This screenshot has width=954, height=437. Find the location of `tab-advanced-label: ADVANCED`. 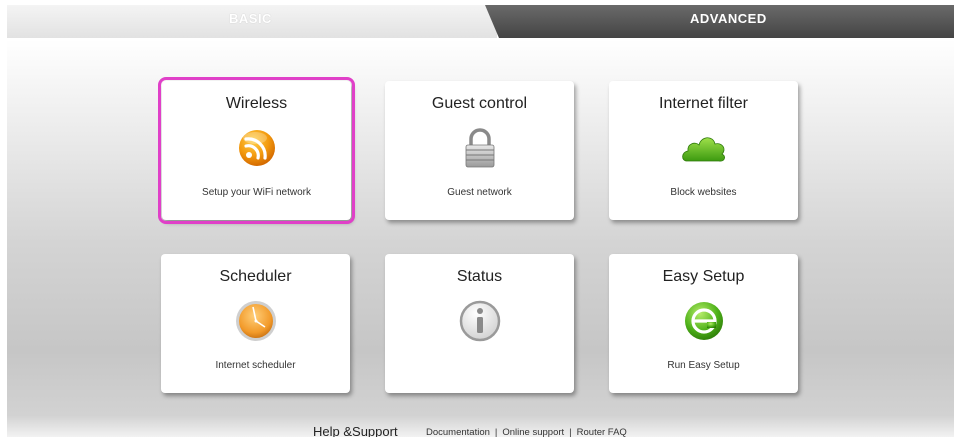

tab-advanced-label: ADVANCED is located at coordinates (728, 18).